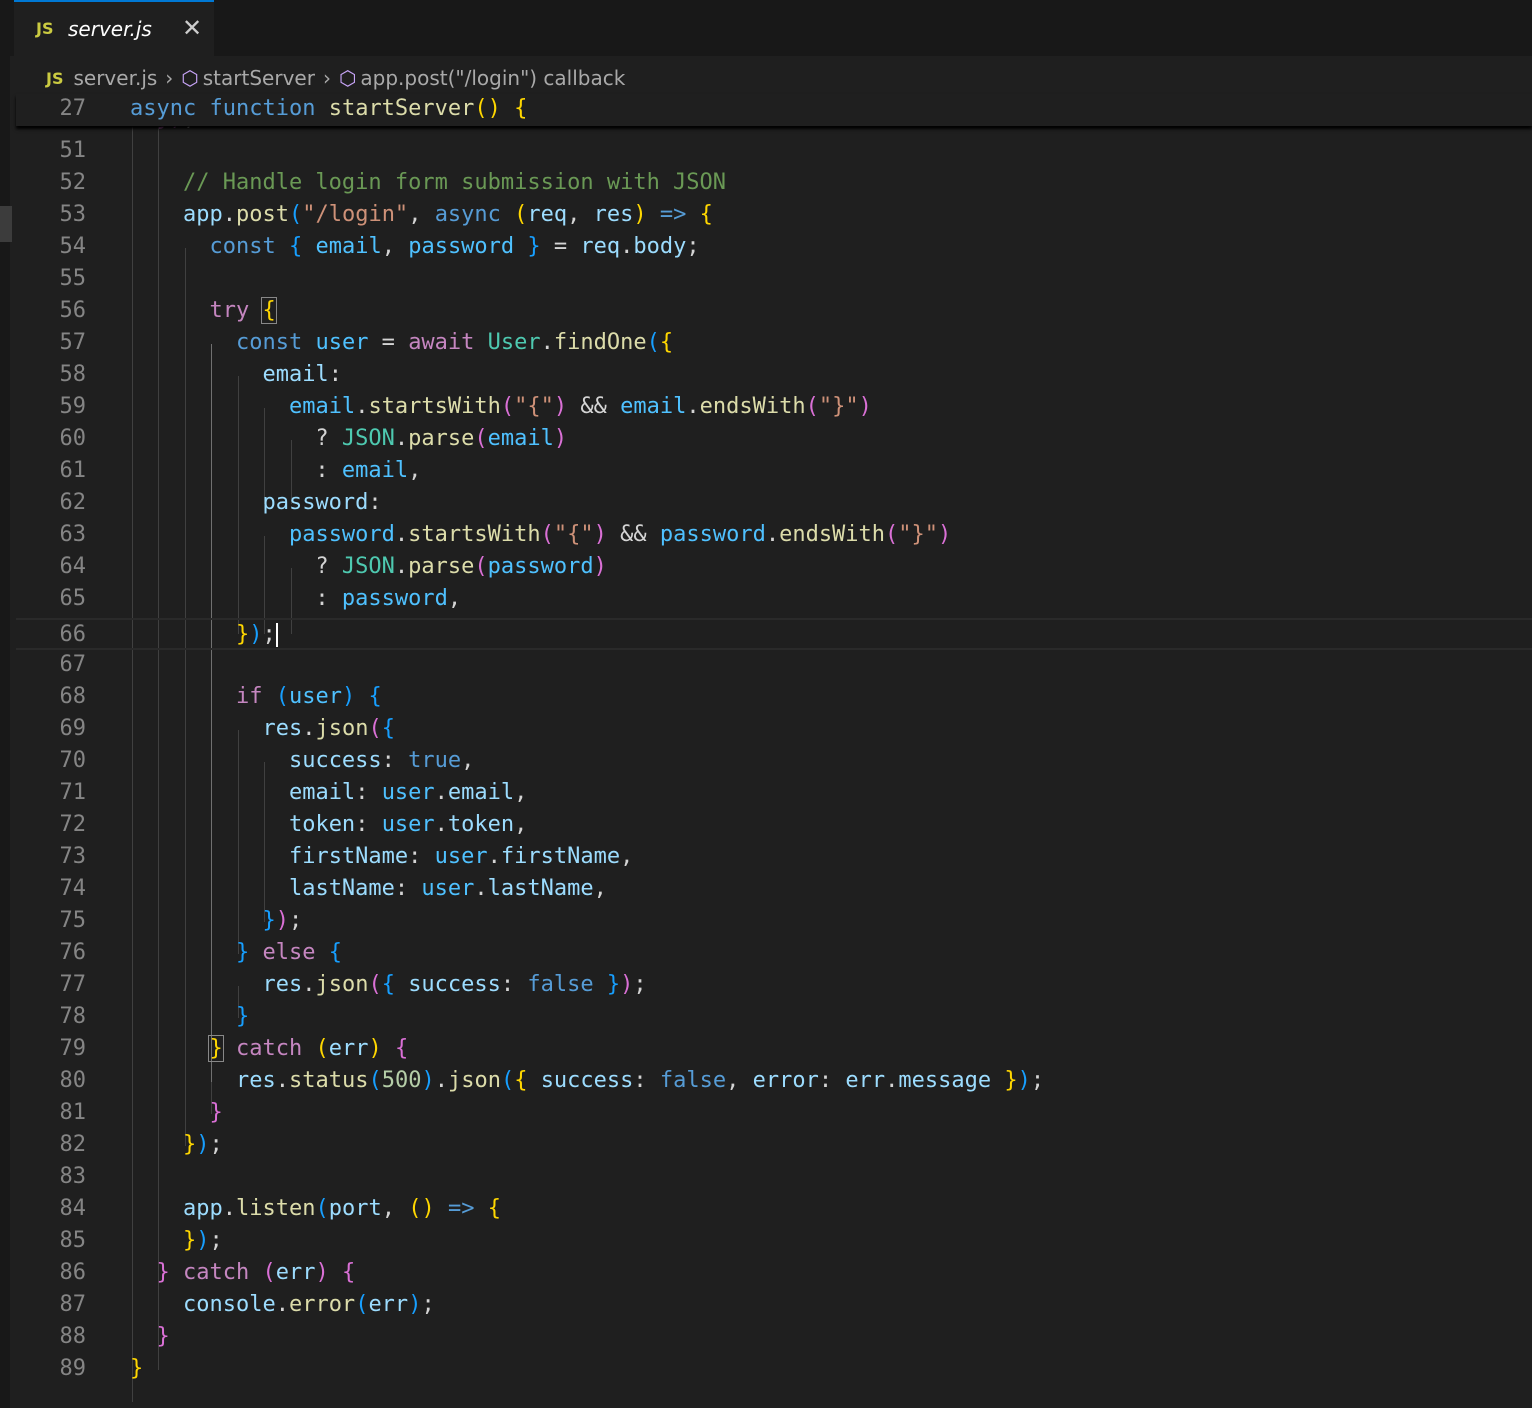 This screenshot has width=1532, height=1408. Describe the element at coordinates (774, 1210) in the screenshot. I see `code-line: 84 app.listen(port, () => {` at that location.